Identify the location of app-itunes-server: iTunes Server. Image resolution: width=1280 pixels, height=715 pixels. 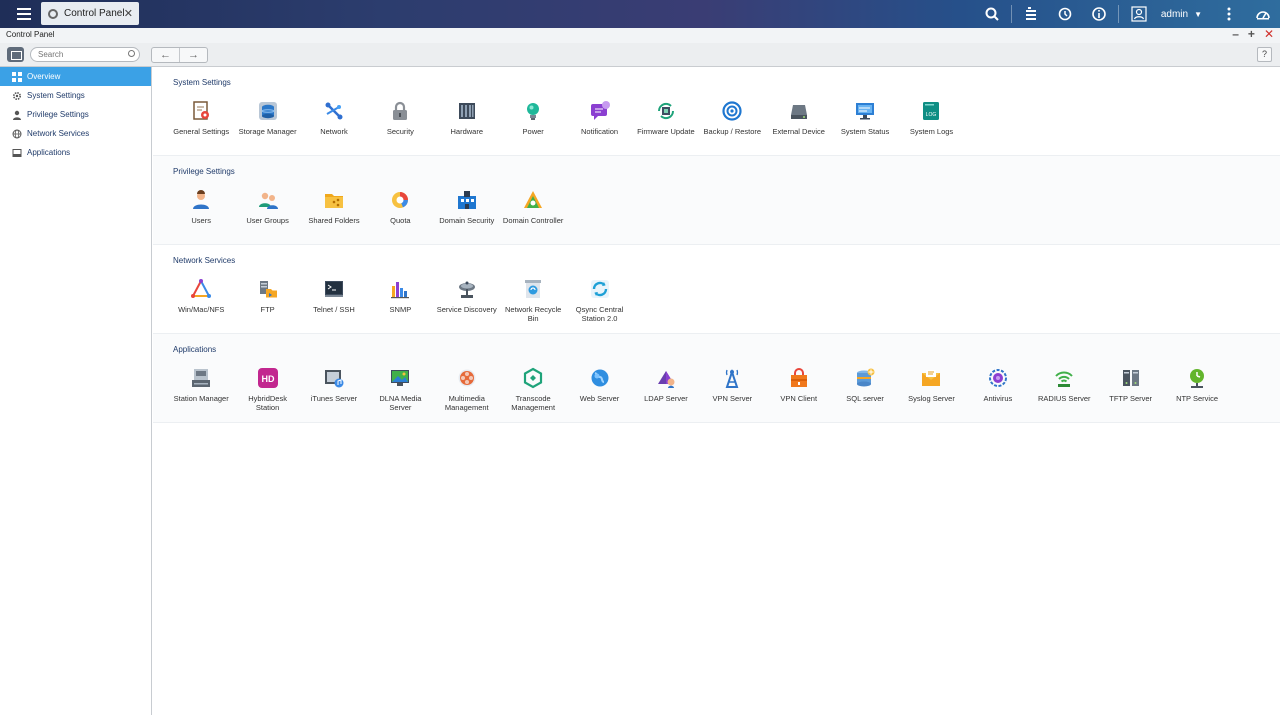
(334, 389).